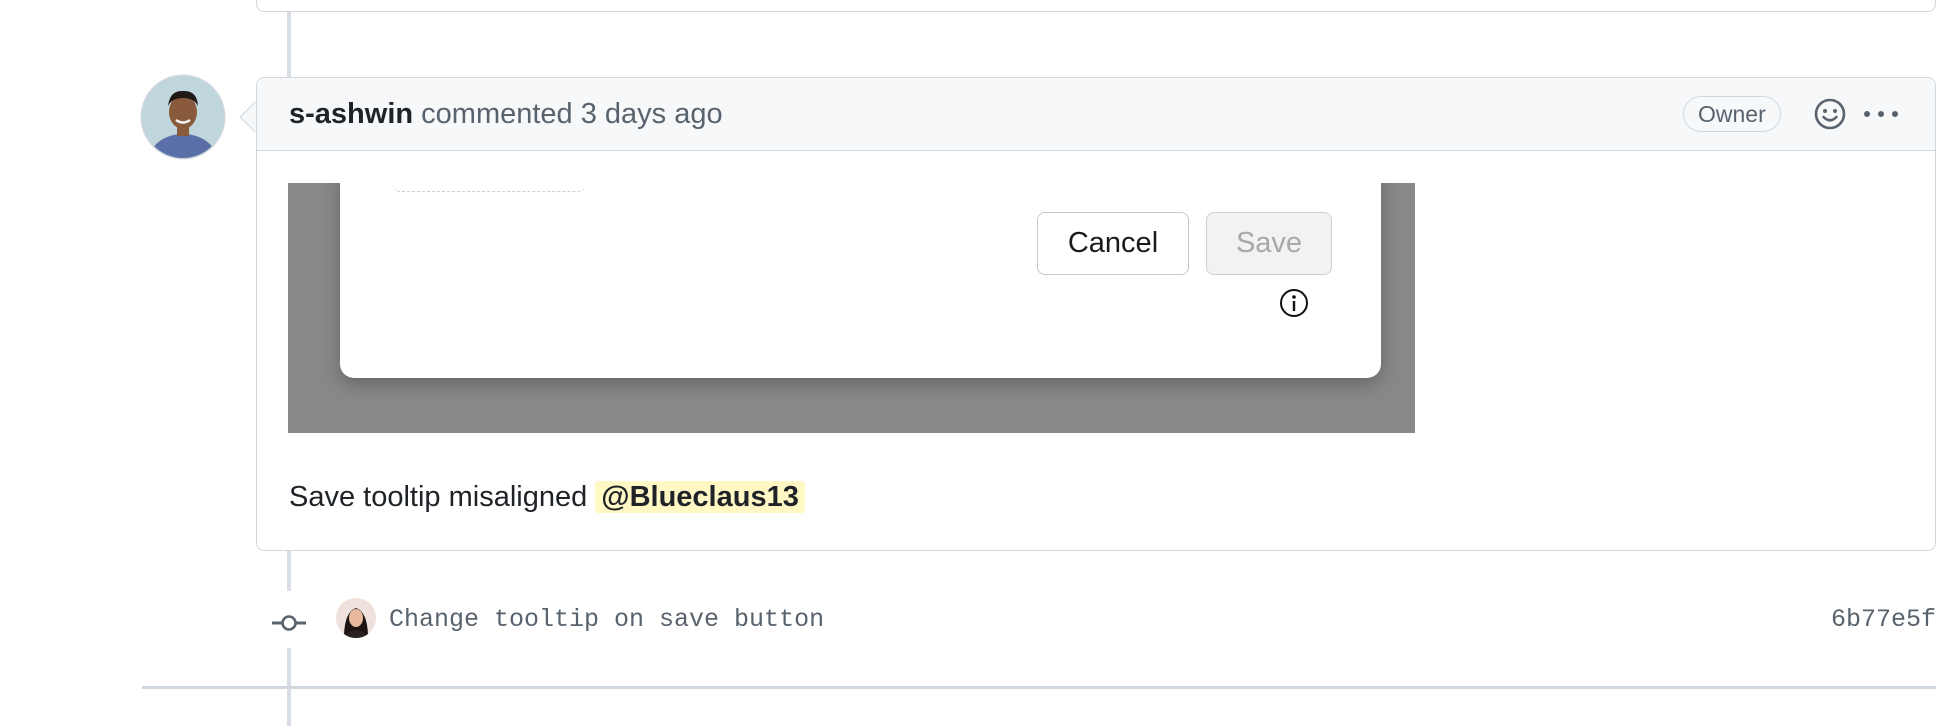 The height and width of the screenshot is (726, 1958). I want to click on commit-sha-link: 6b77e5f, so click(1883, 620).